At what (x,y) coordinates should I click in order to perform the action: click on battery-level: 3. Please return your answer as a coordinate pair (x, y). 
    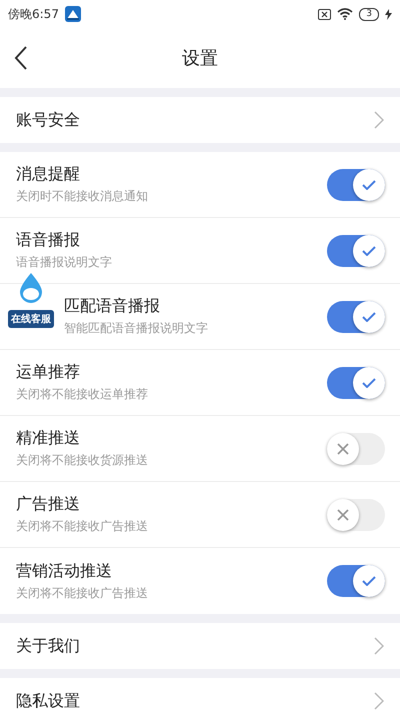
    Looking at the image, I should click on (369, 14).